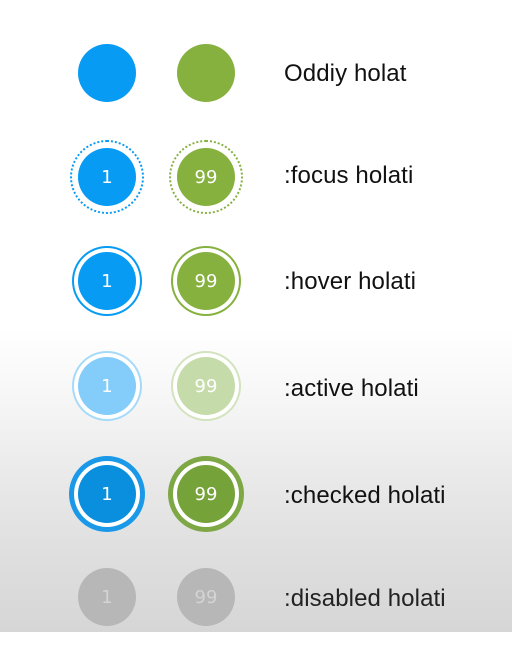  What do you see at coordinates (365, 495) in the screenshot?
I see `state-label-checked: :checked holati` at bounding box center [365, 495].